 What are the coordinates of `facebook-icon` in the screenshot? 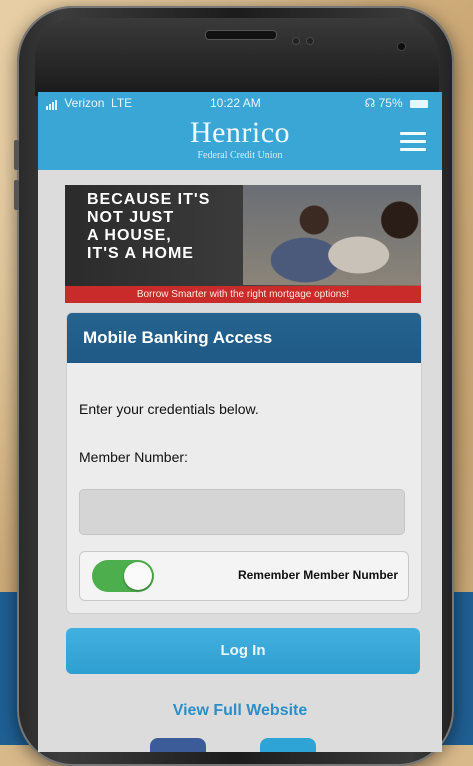 It's located at (178, 745).